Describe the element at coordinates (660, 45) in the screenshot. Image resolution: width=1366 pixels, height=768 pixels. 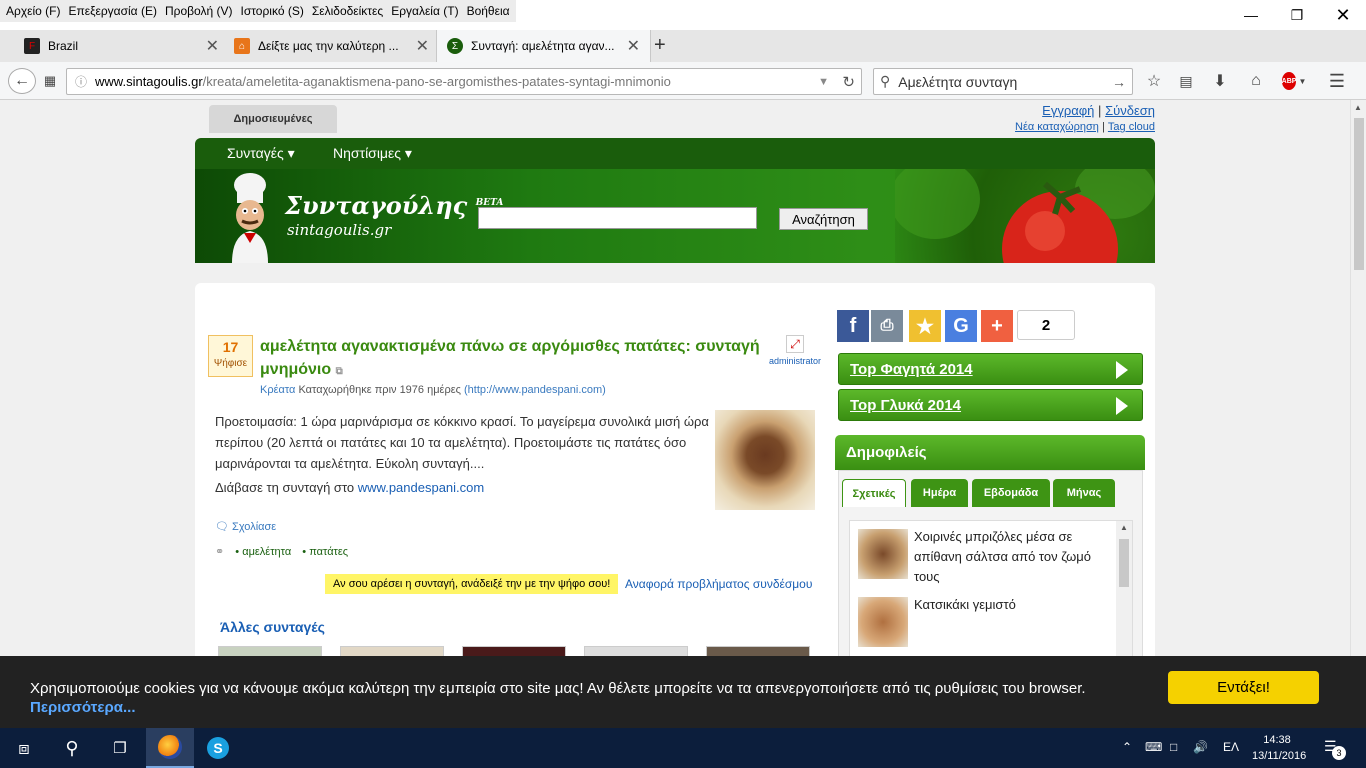
I see `new-tab-icon: +` at that location.